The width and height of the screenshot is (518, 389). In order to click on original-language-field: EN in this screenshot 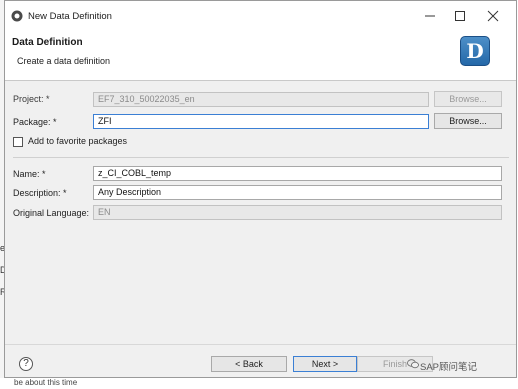, I will do `click(297, 212)`.